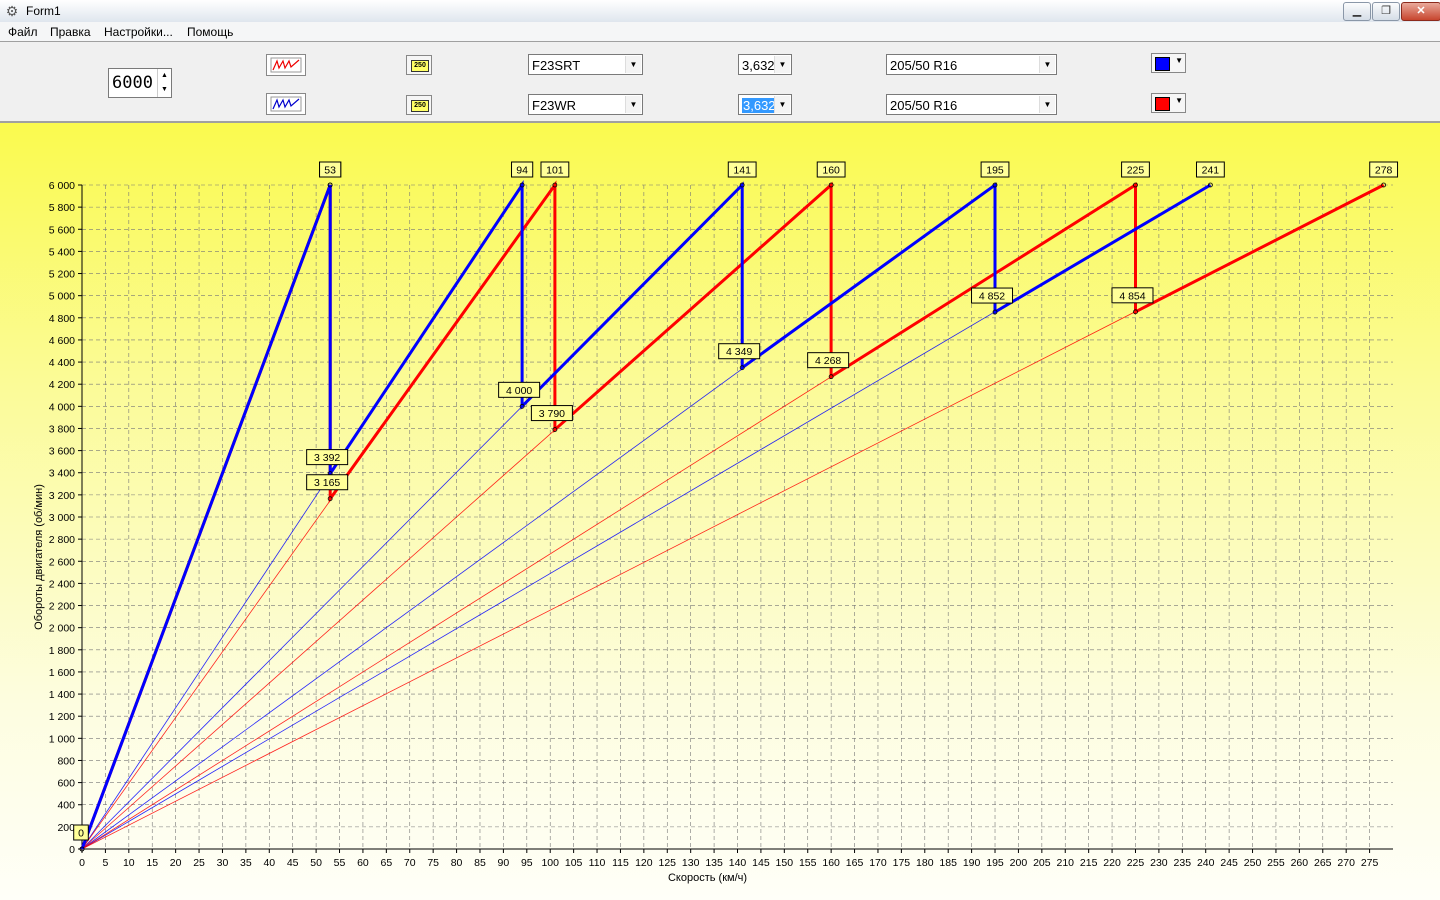 This screenshot has height=900, width=1440. I want to click on gearbox-value-1: F23SRT, so click(556, 65).